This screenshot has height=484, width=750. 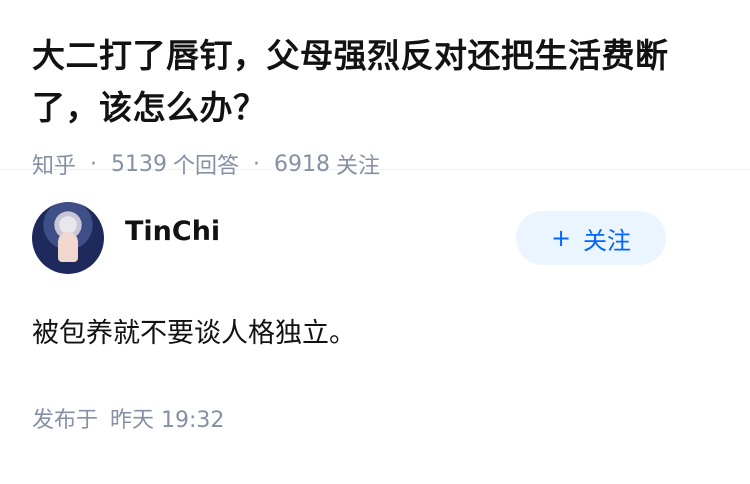 I want to click on author-name: TinChi, so click(x=172, y=231).